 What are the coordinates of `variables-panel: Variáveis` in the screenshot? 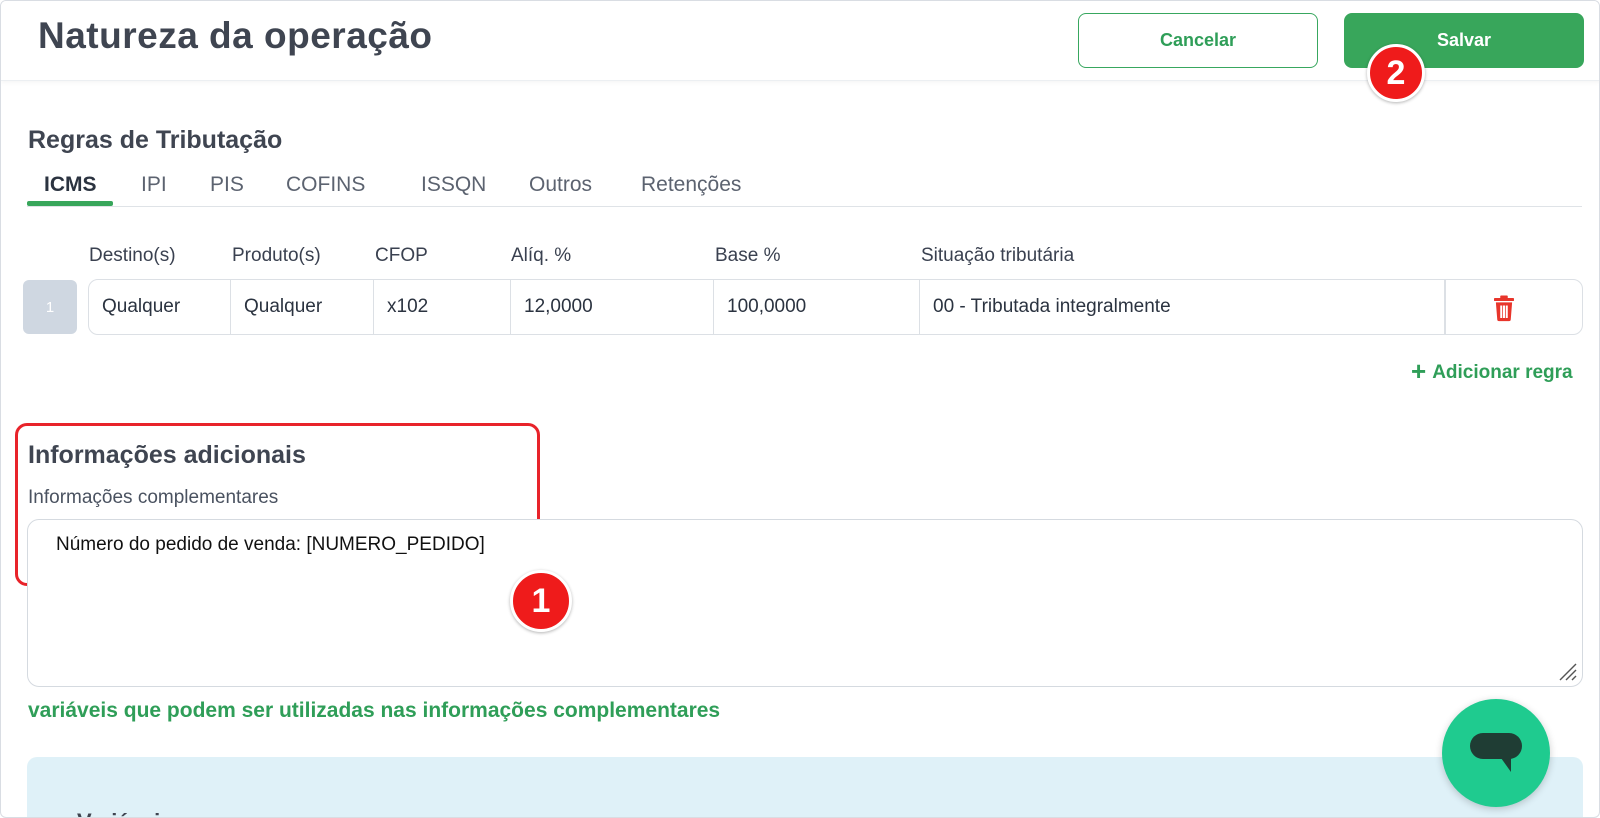 It's located at (805, 787).